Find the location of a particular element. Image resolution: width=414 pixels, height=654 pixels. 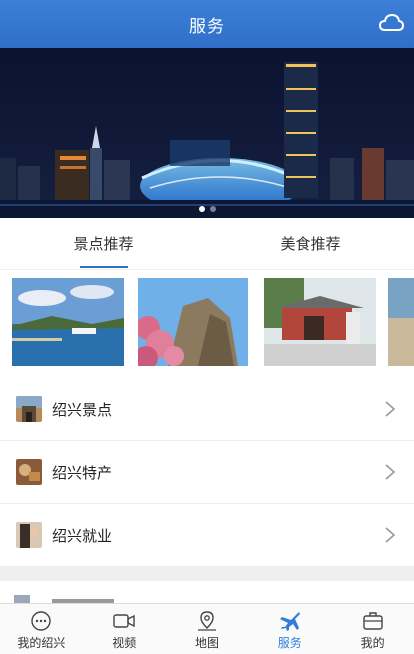

map-pin-icon is located at coordinates (206, 621).